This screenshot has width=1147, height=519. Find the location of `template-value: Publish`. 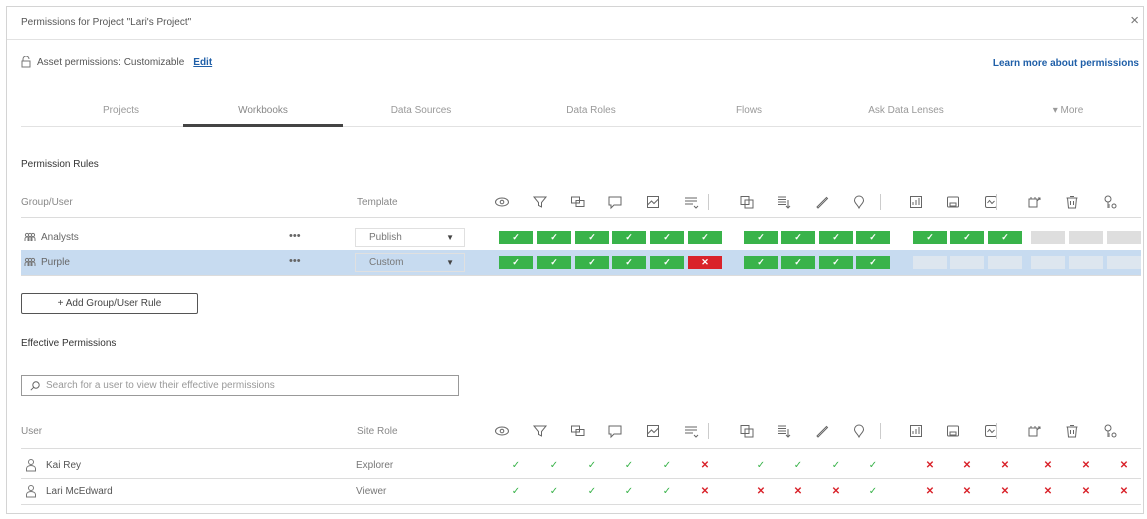

template-value: Publish is located at coordinates (385, 237).